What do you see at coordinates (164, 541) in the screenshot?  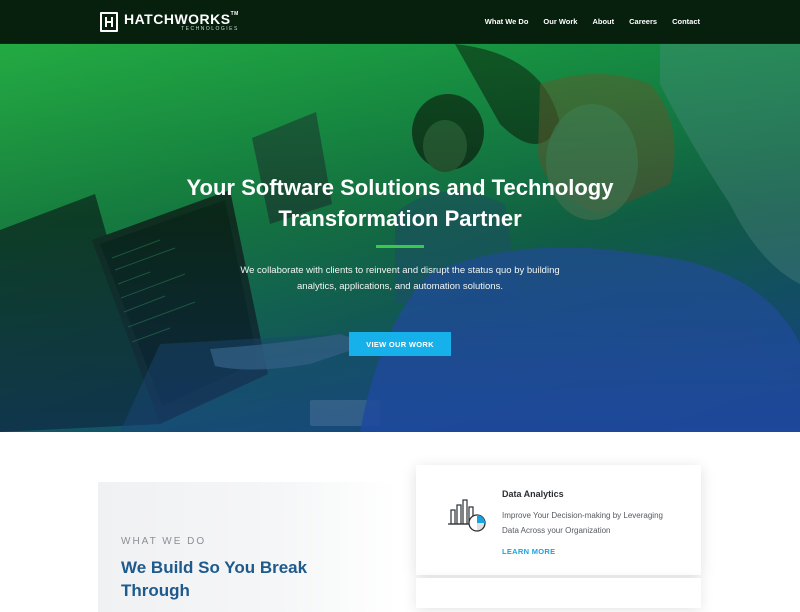 I see `section-eyebrow: WHAT WE DO` at bounding box center [164, 541].